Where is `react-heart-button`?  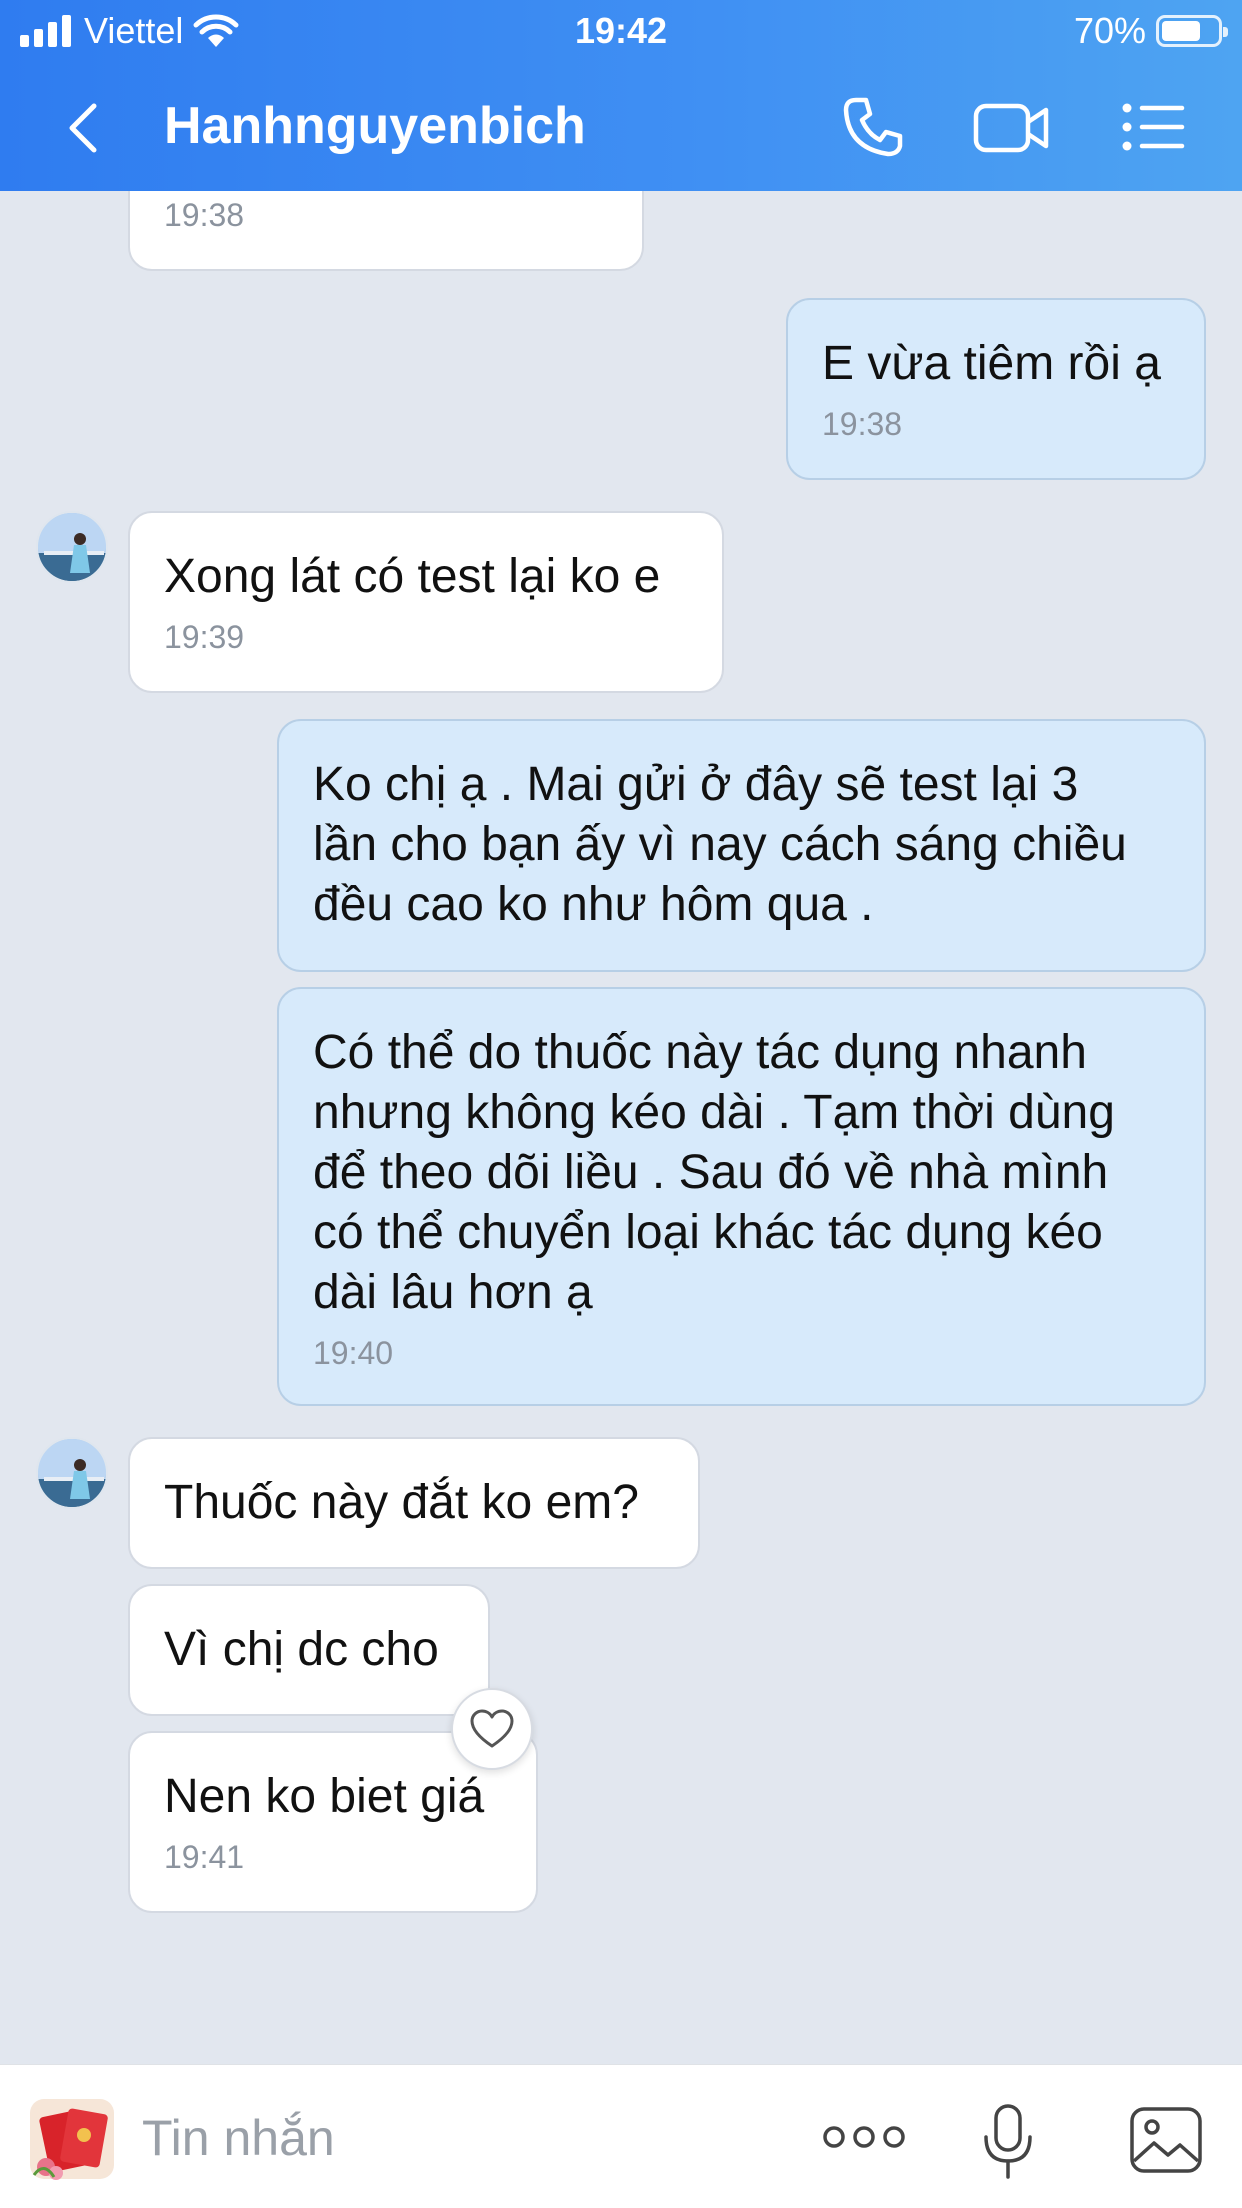
react-heart-button is located at coordinates (492, 1729).